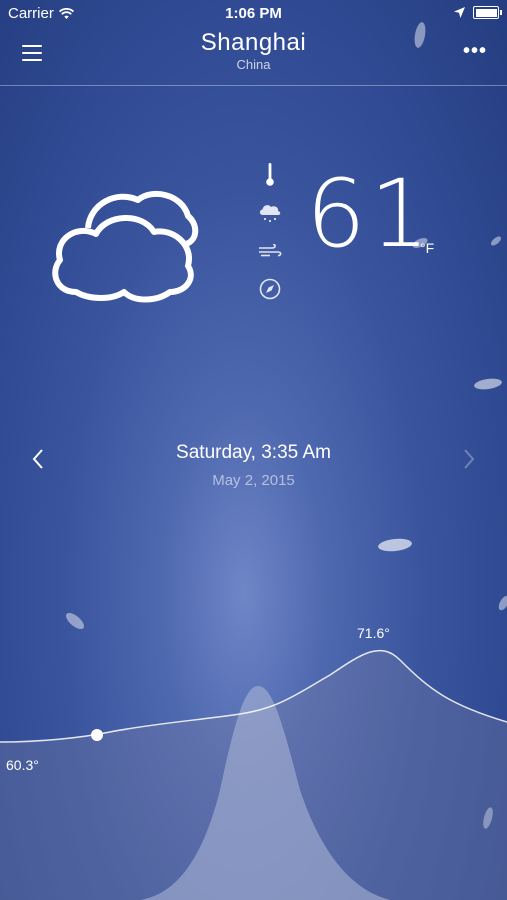  What do you see at coordinates (270, 289) in the screenshot?
I see `compass-icon` at bounding box center [270, 289].